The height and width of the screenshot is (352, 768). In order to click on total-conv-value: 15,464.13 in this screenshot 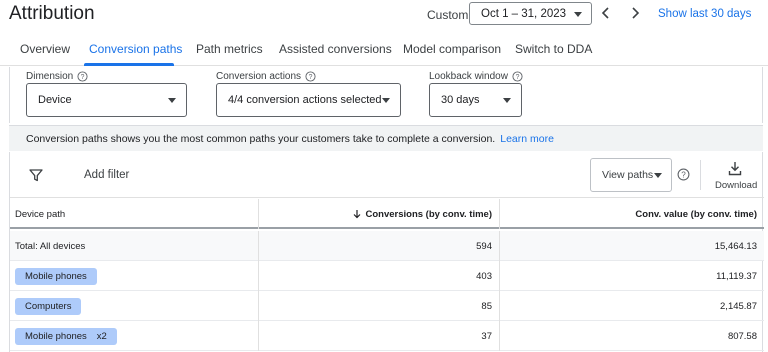, I will do `click(631, 246)`.